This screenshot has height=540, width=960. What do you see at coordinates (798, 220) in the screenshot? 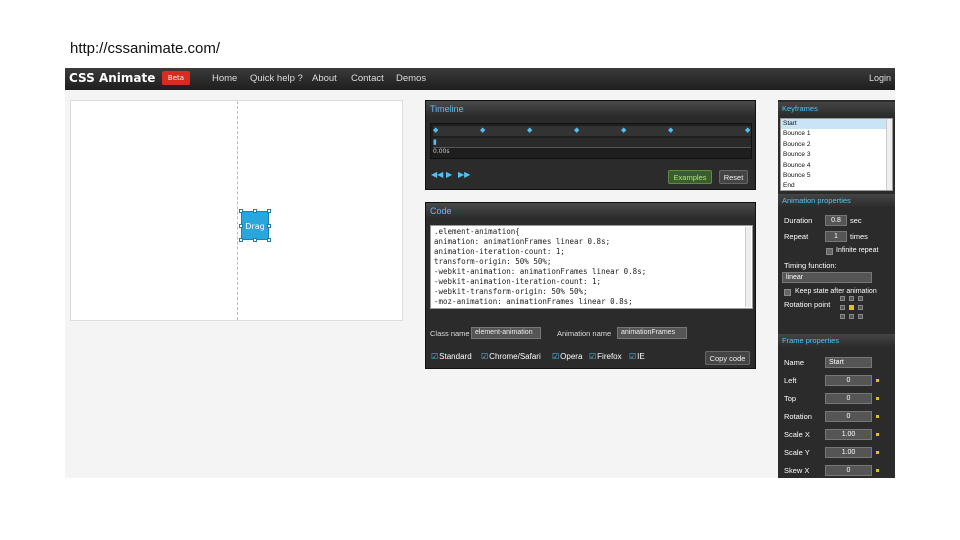
I see `duration-label: Duration` at bounding box center [798, 220].